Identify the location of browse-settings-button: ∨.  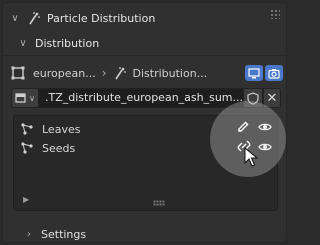
(25, 98).